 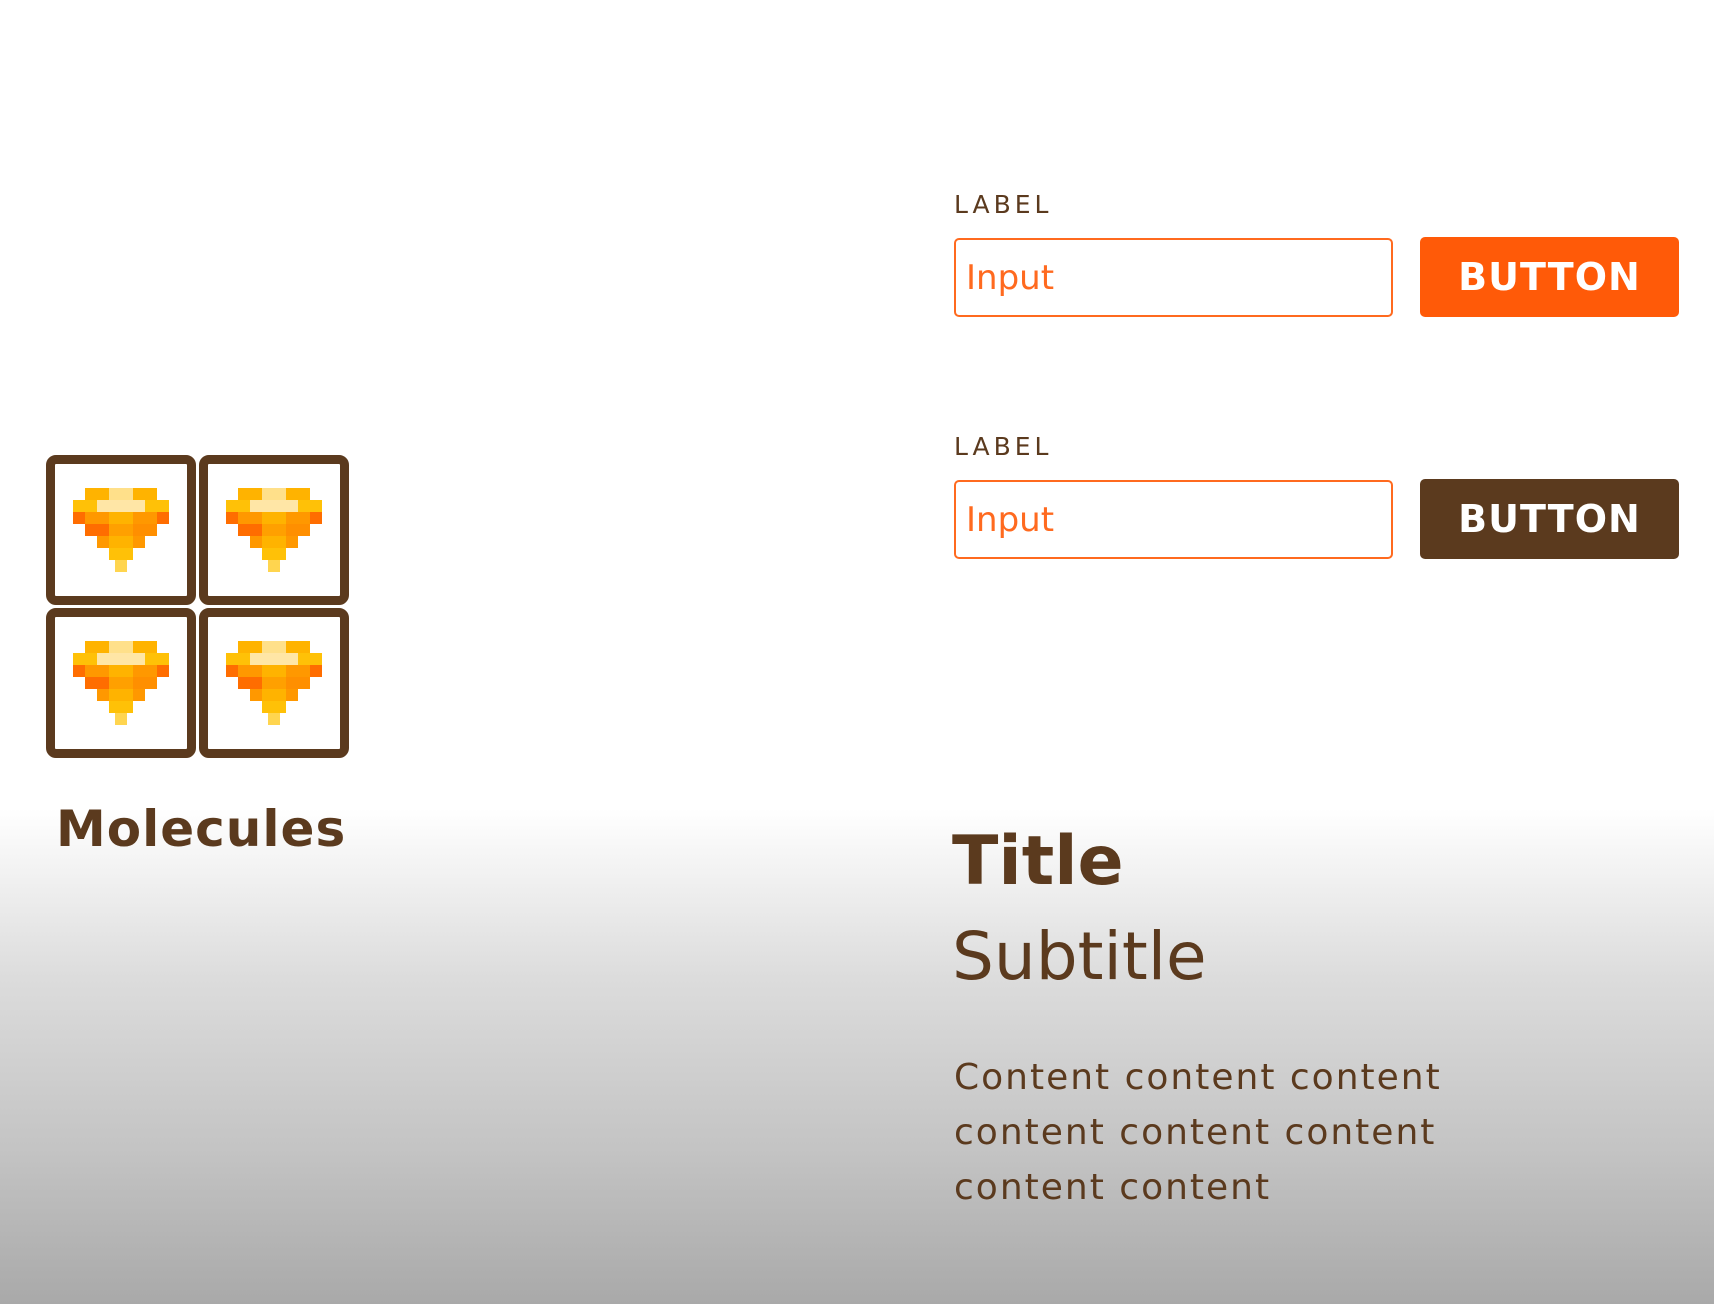 I want to click on secondary-button: BUTTON, so click(x=1549, y=519).